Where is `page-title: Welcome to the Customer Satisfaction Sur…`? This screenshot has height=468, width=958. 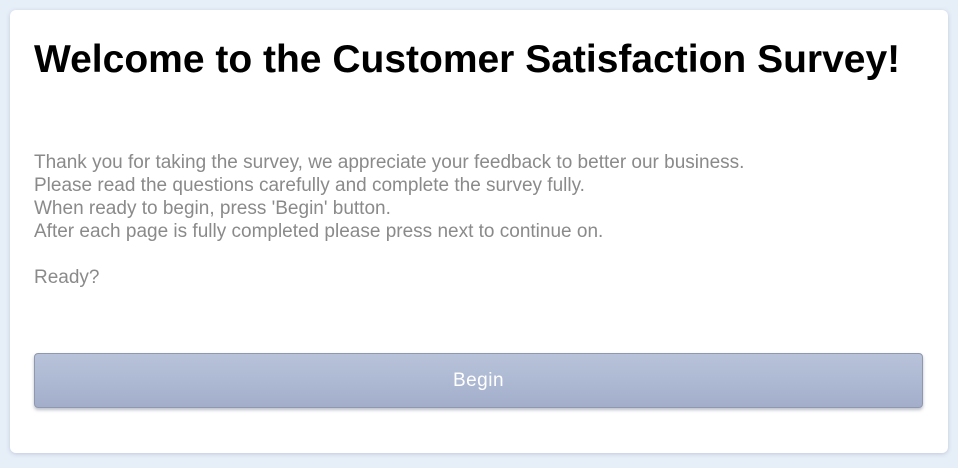 page-title: Welcome to the Customer Satisfaction Sur… is located at coordinates (467, 59).